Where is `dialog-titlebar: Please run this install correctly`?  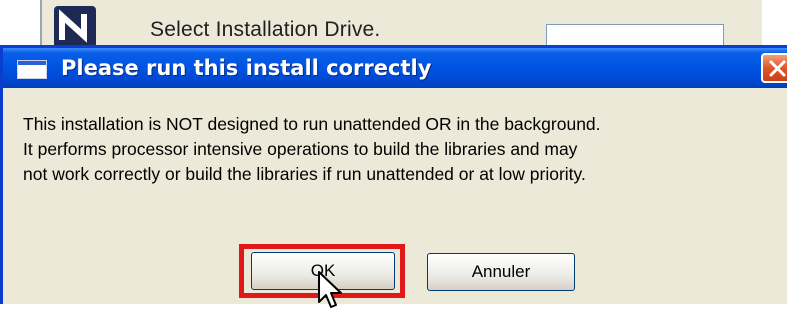 dialog-titlebar: Please run this install correctly is located at coordinates (395, 68).